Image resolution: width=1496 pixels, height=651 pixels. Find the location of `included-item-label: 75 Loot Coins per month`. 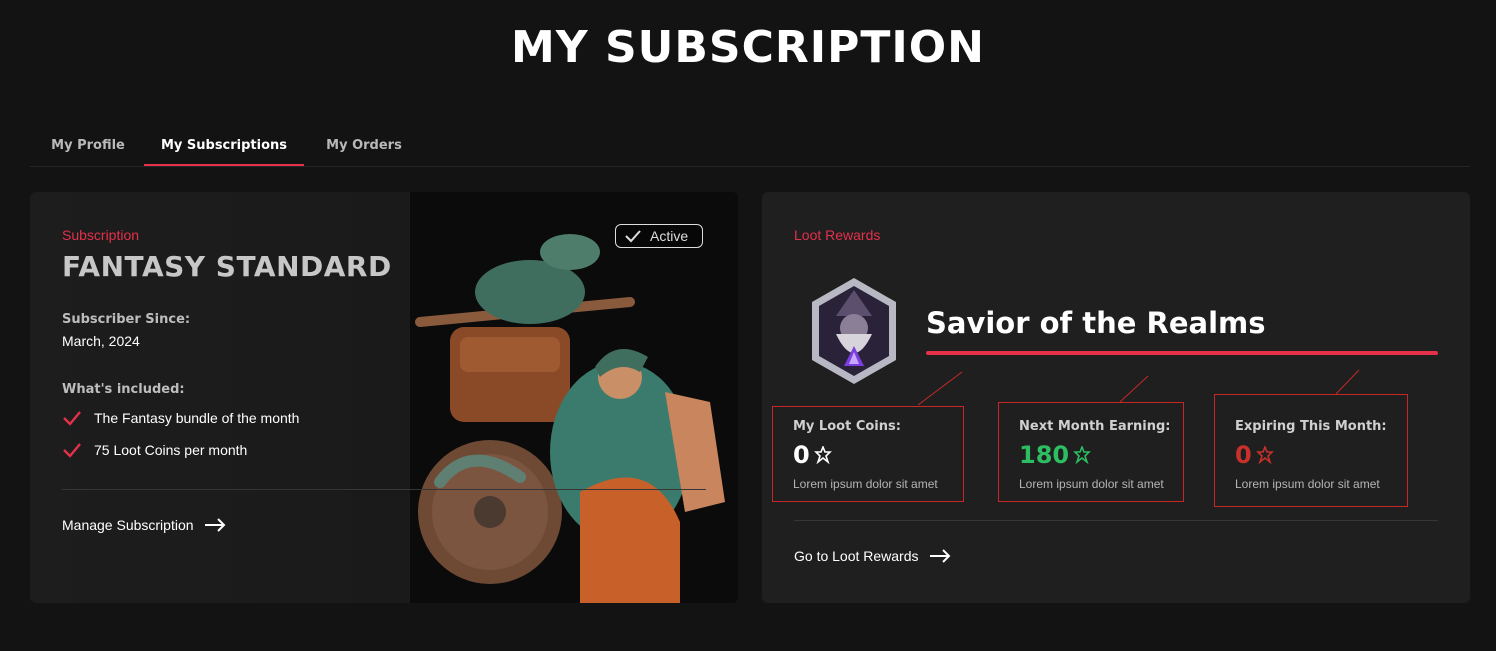

included-item-label: 75 Loot Coins per month is located at coordinates (171, 450).